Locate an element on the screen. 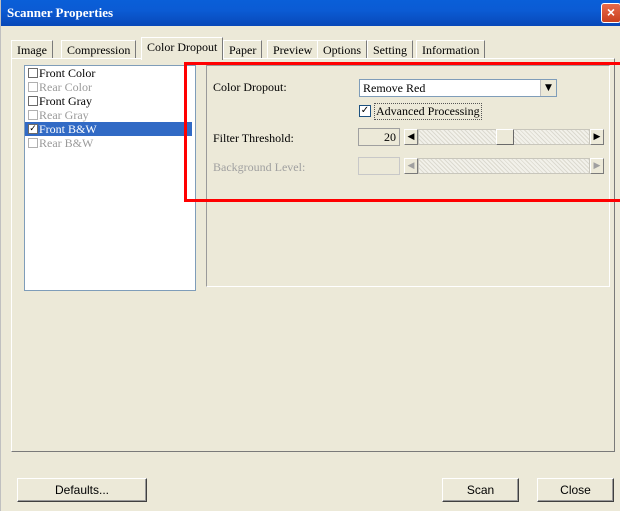  checkbox-front-bw: ✓ is located at coordinates (33, 129).